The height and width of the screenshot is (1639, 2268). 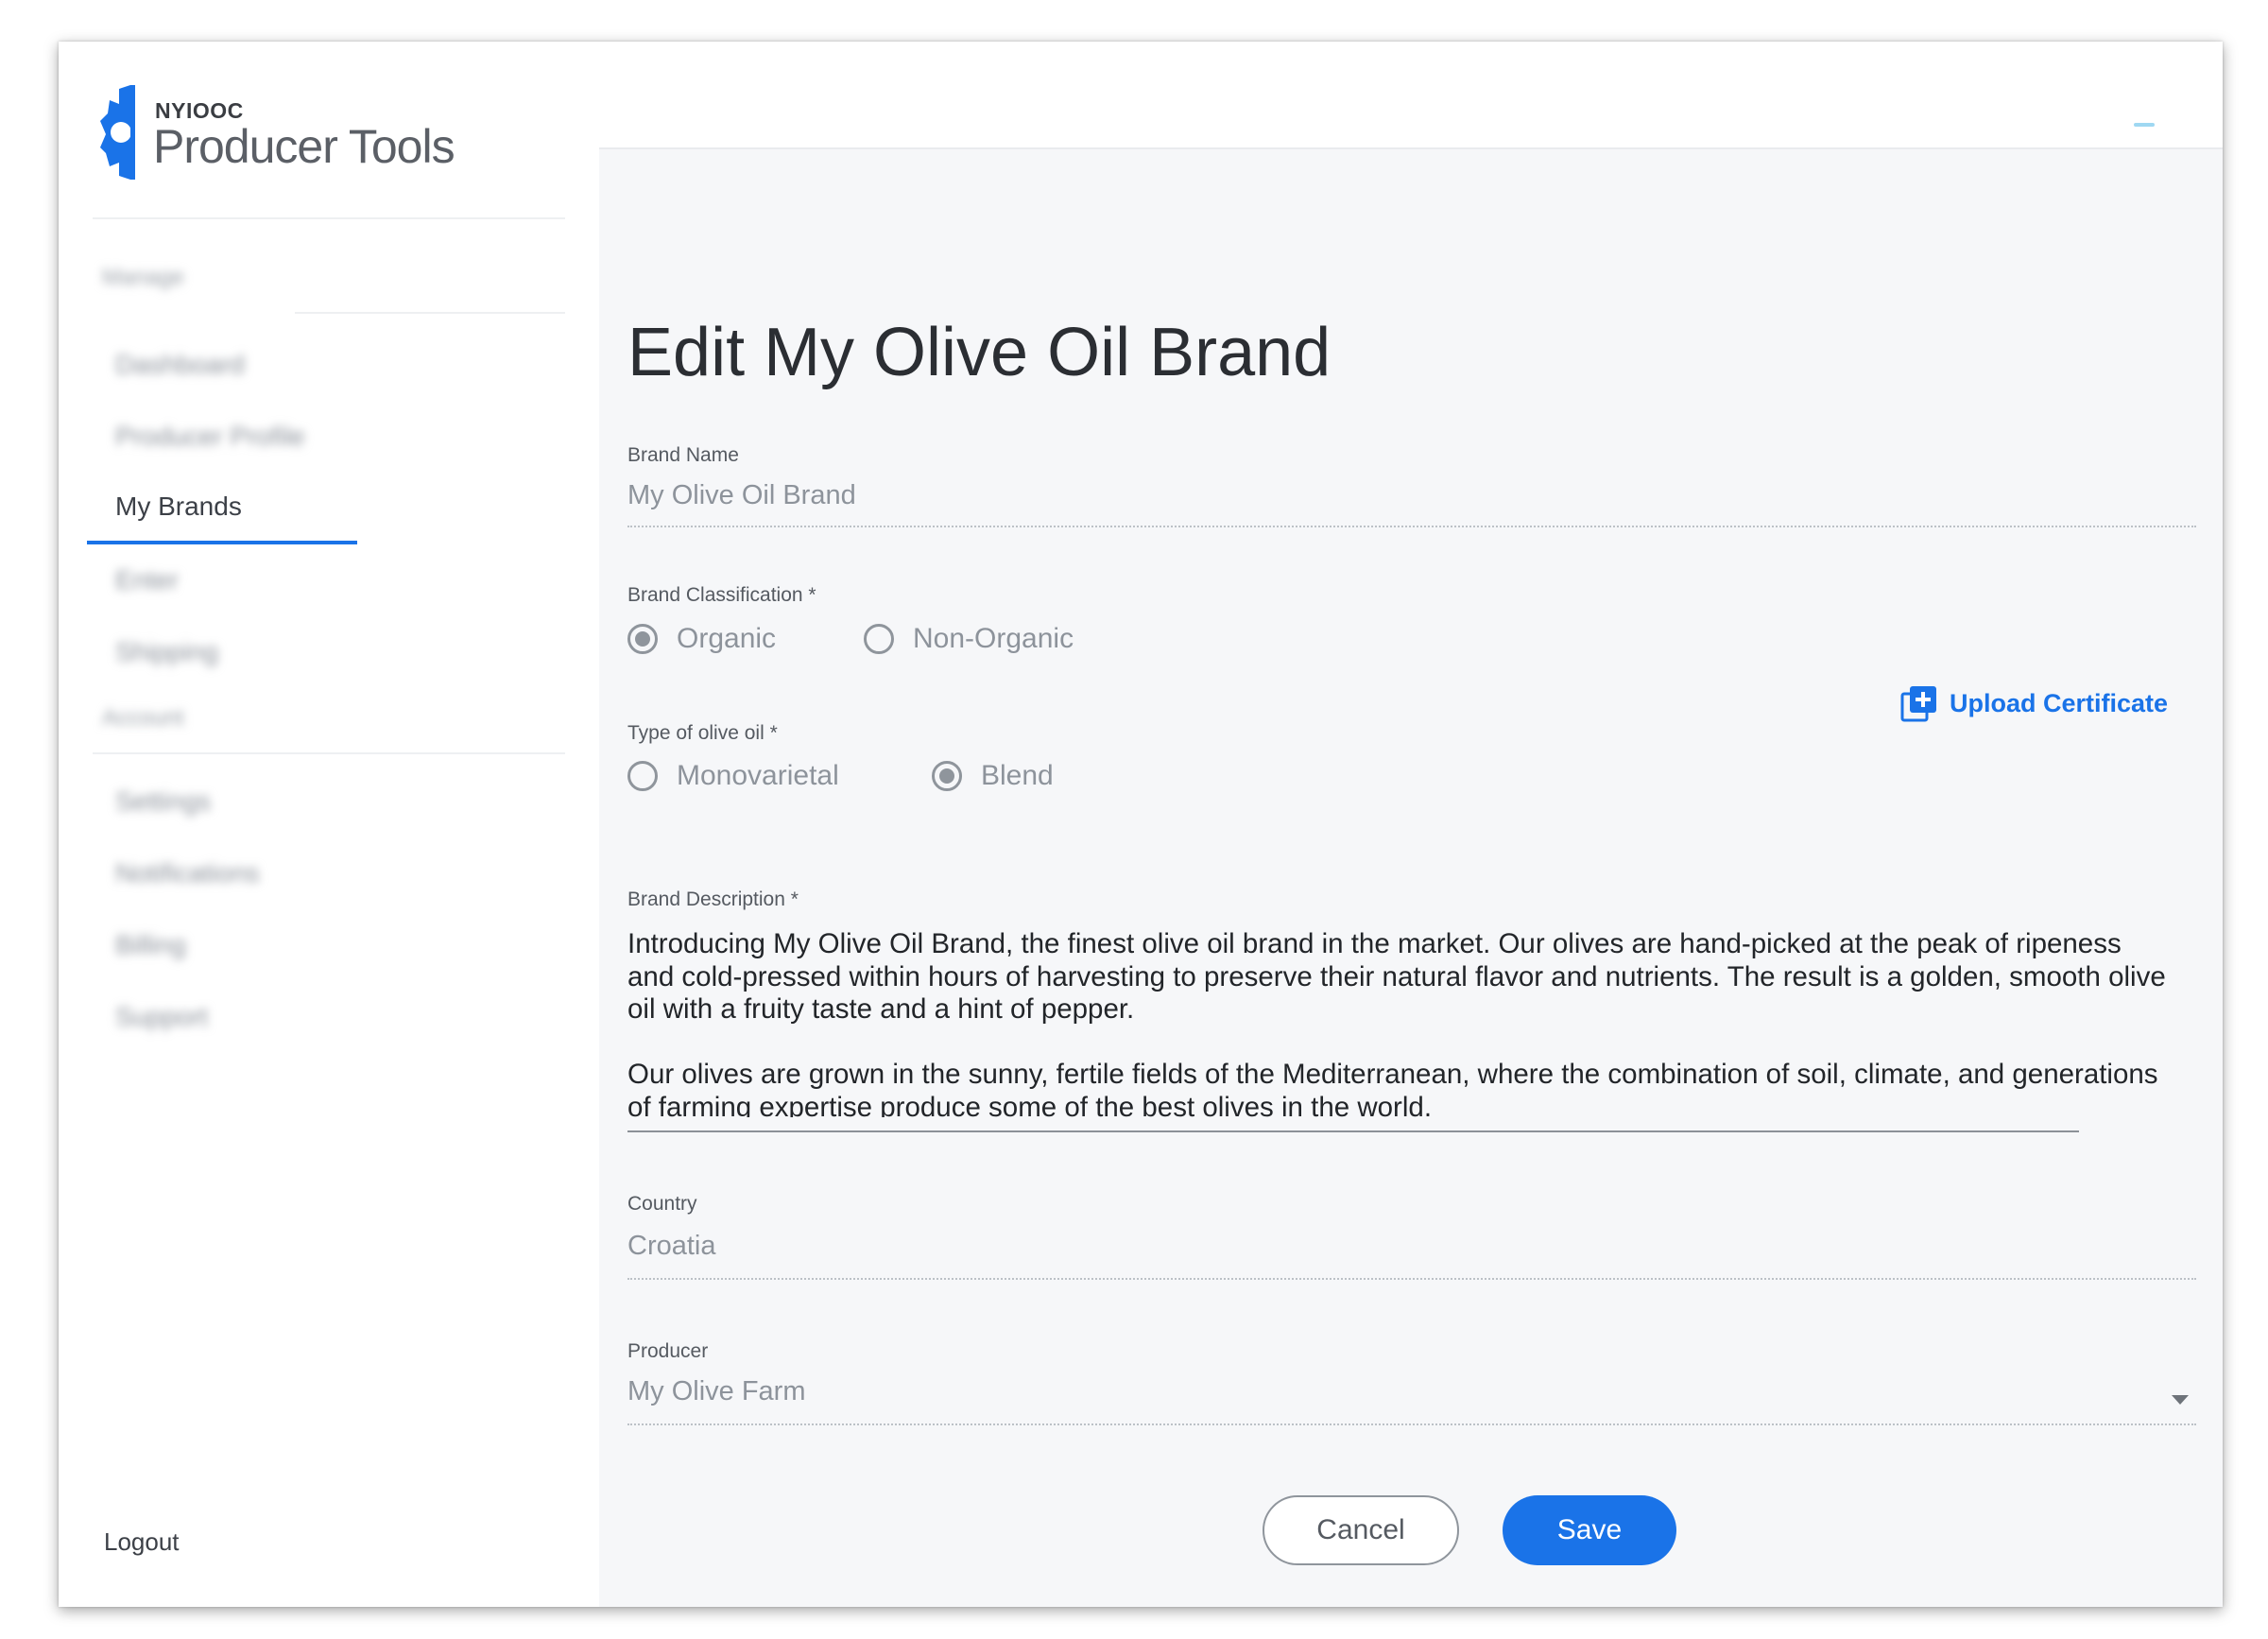 I want to click on sidebar-item-dashboard: Dashboard, so click(x=180, y=365).